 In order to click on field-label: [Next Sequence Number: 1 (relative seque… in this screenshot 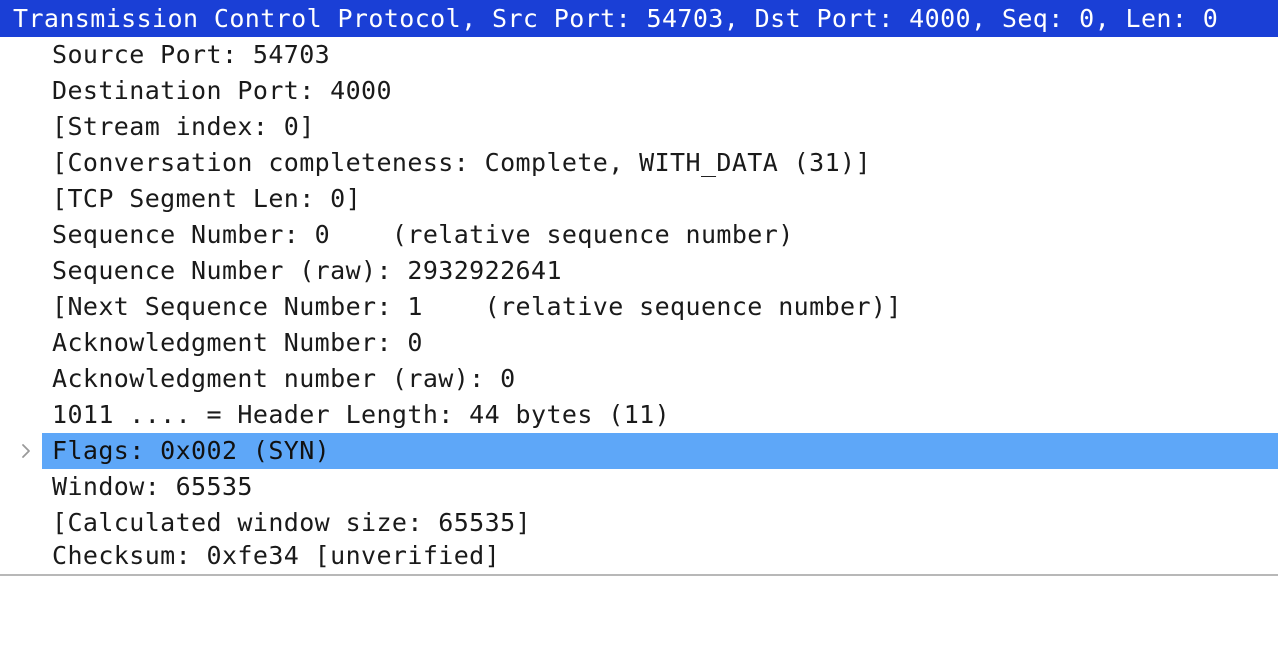, I will do `click(477, 306)`.